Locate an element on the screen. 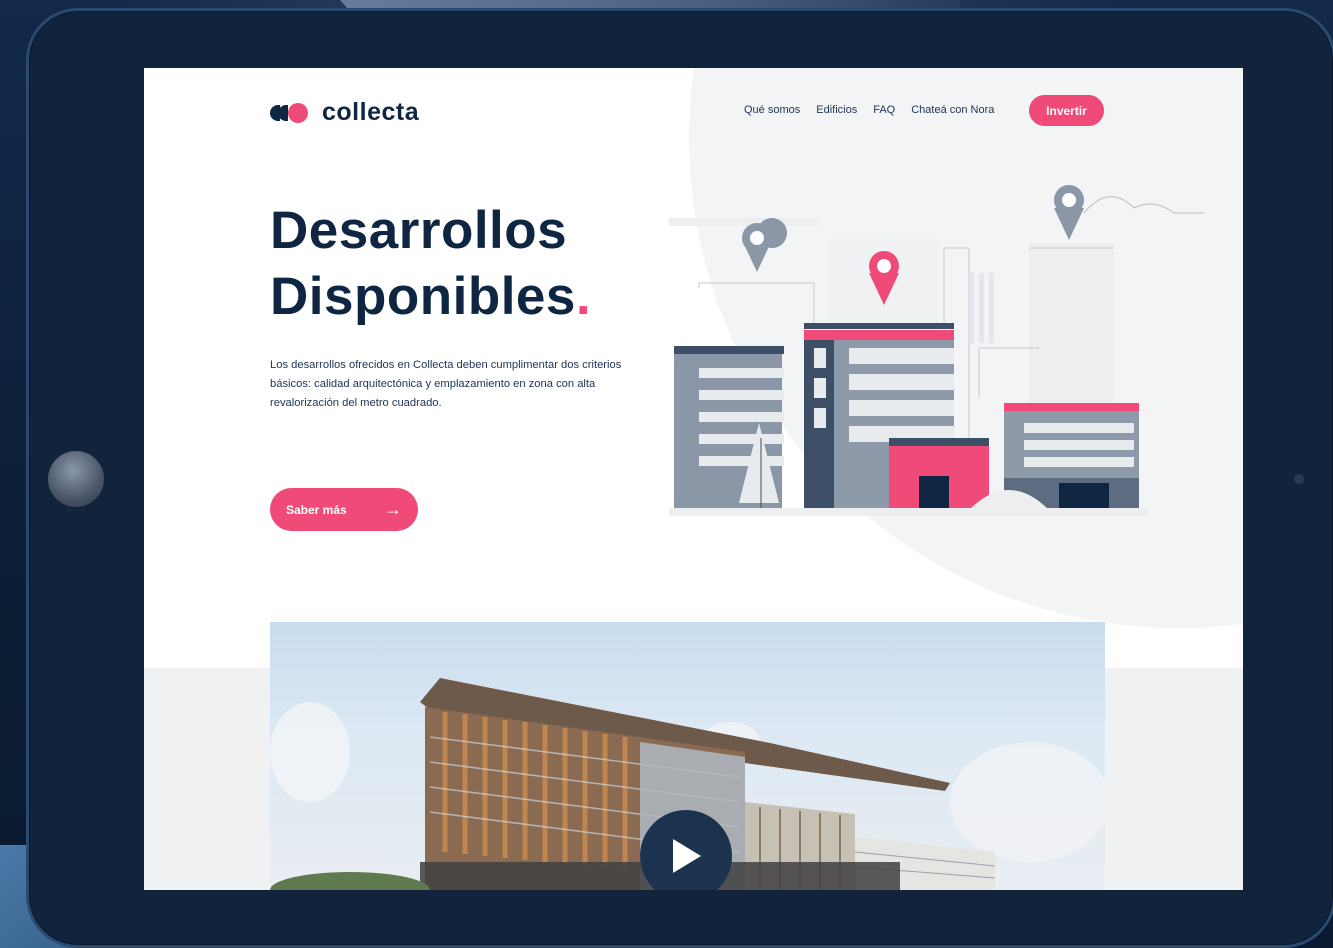  nav-item-edificios: Edificios is located at coordinates (836, 110).